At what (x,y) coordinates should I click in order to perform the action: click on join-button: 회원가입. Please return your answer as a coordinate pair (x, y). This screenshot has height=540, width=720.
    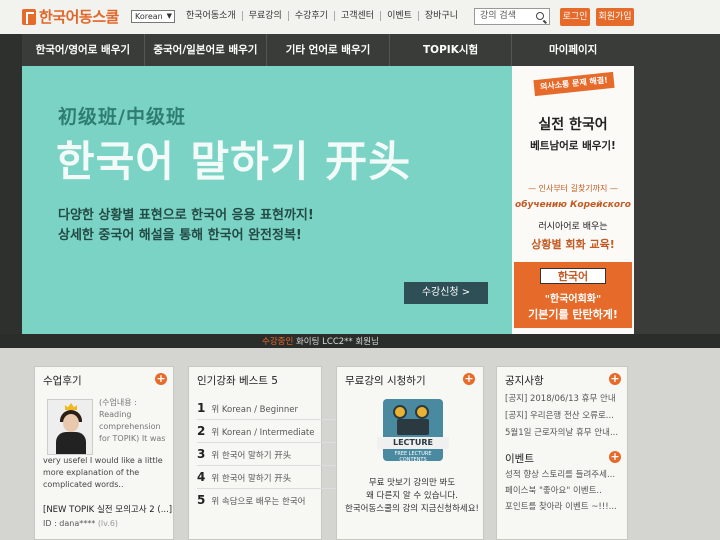
    Looking at the image, I should click on (615, 17).